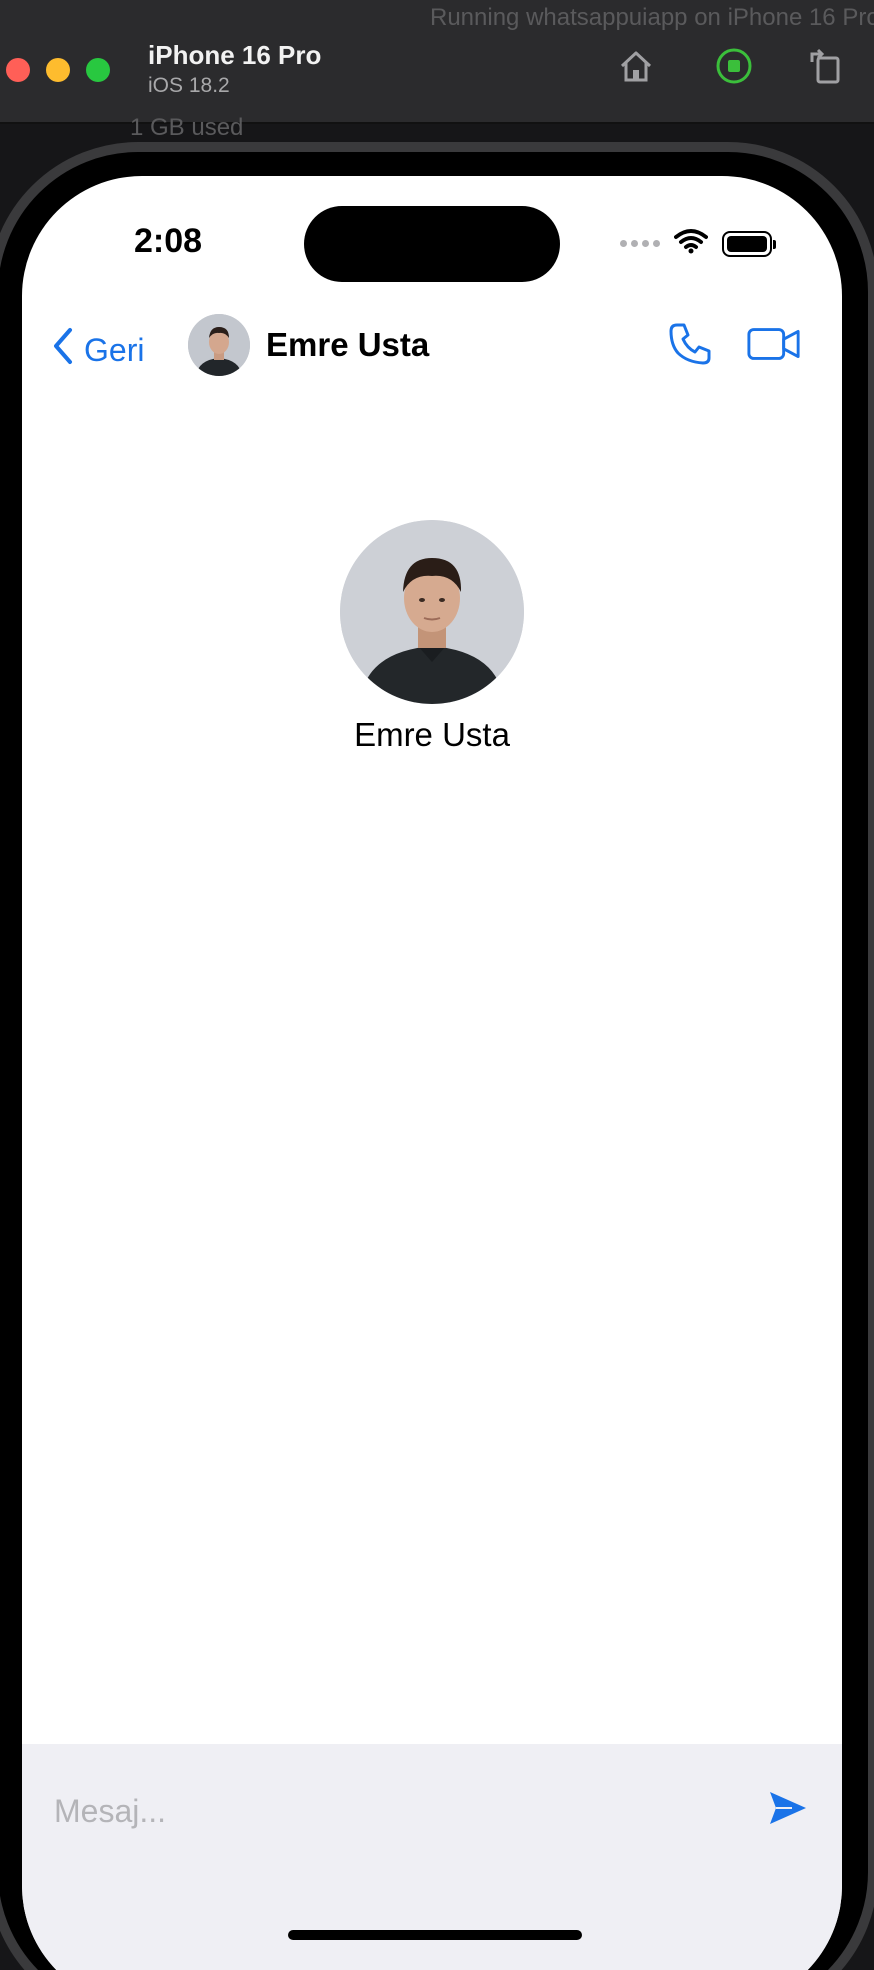  What do you see at coordinates (774, 344) in the screenshot?
I see `video-icon` at bounding box center [774, 344].